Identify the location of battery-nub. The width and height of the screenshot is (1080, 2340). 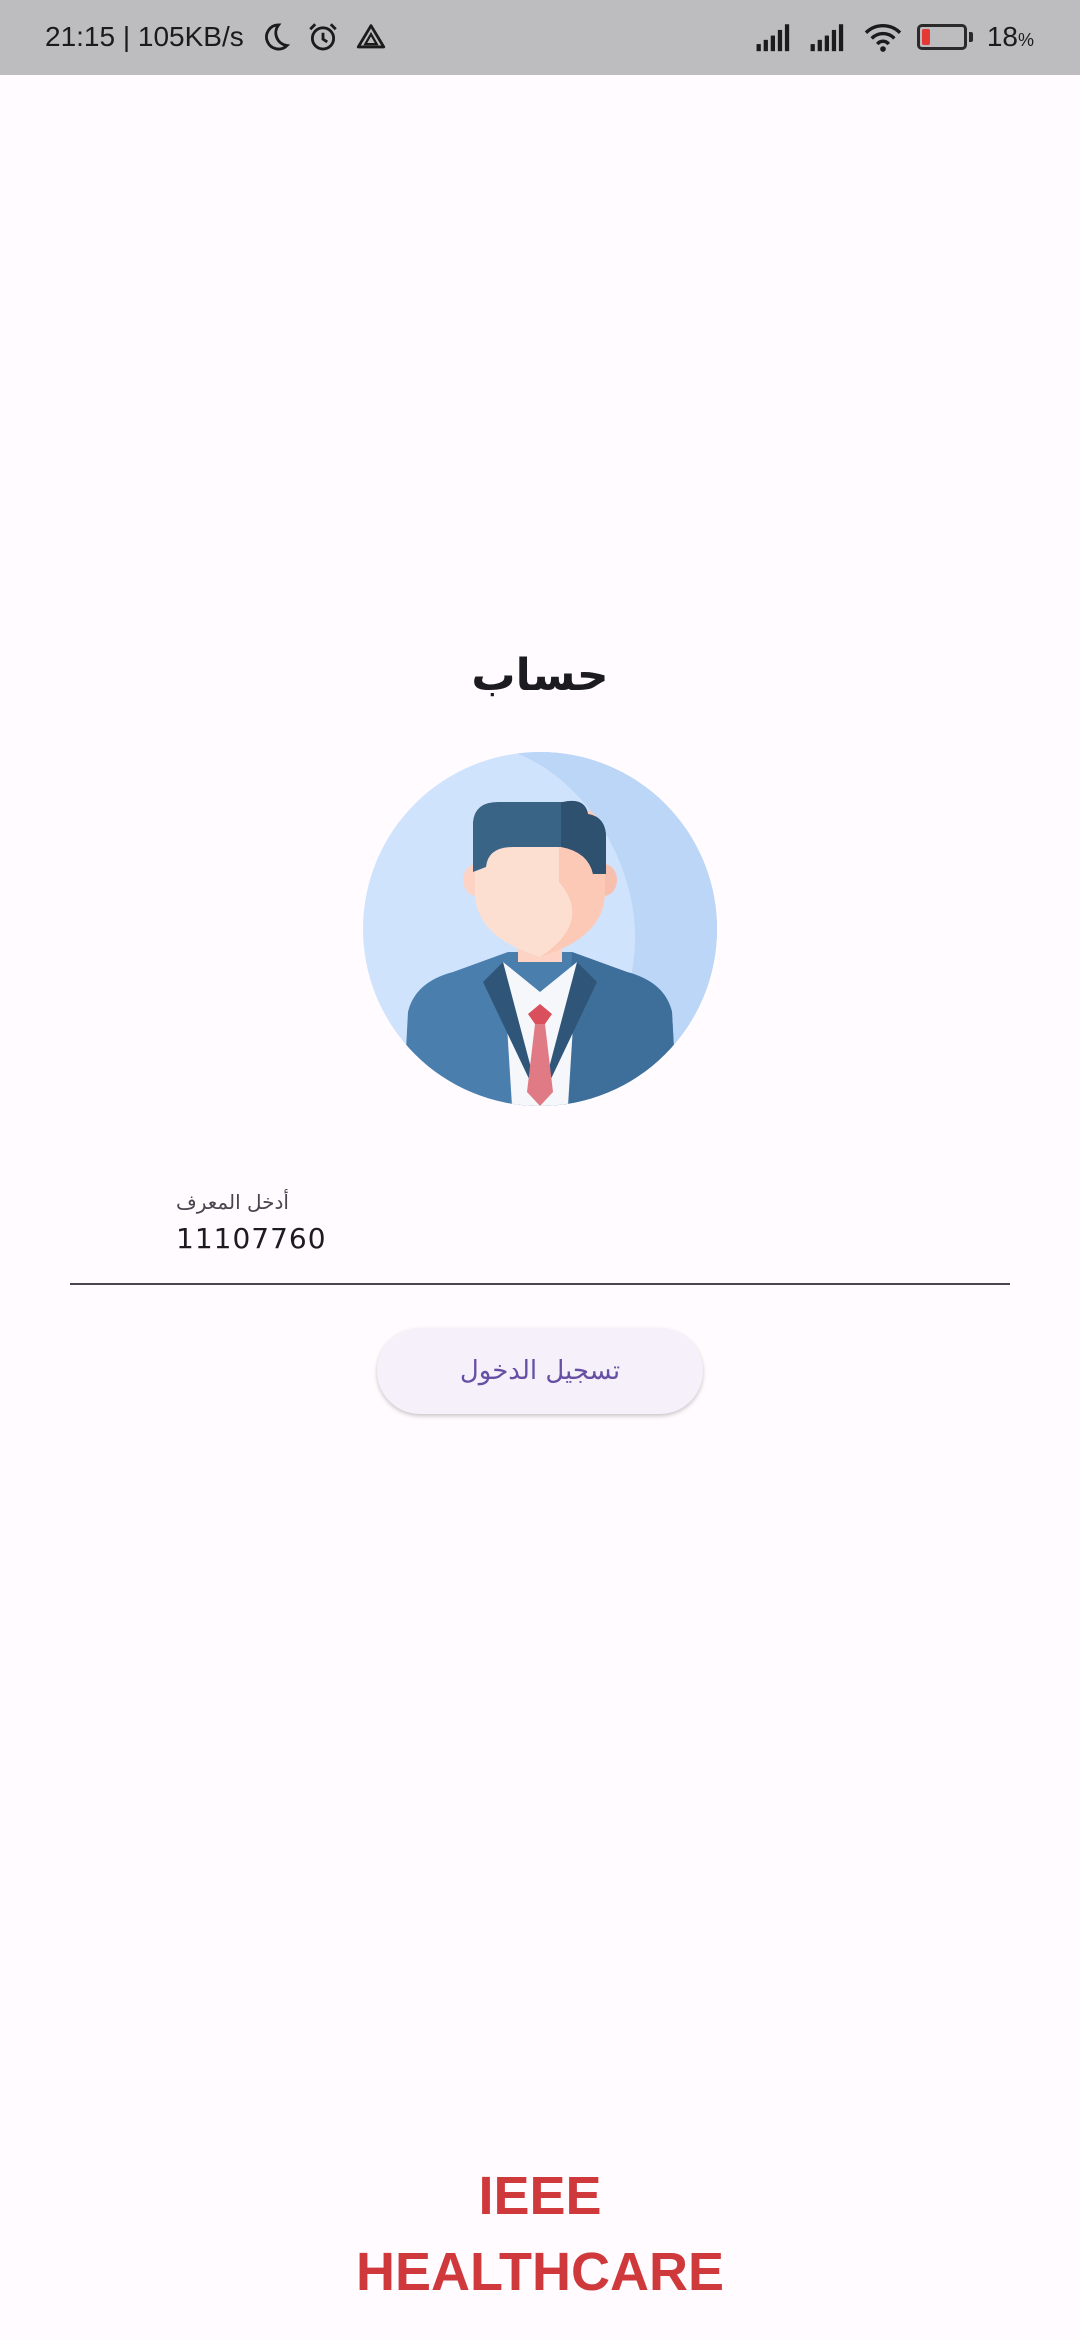
(970, 37).